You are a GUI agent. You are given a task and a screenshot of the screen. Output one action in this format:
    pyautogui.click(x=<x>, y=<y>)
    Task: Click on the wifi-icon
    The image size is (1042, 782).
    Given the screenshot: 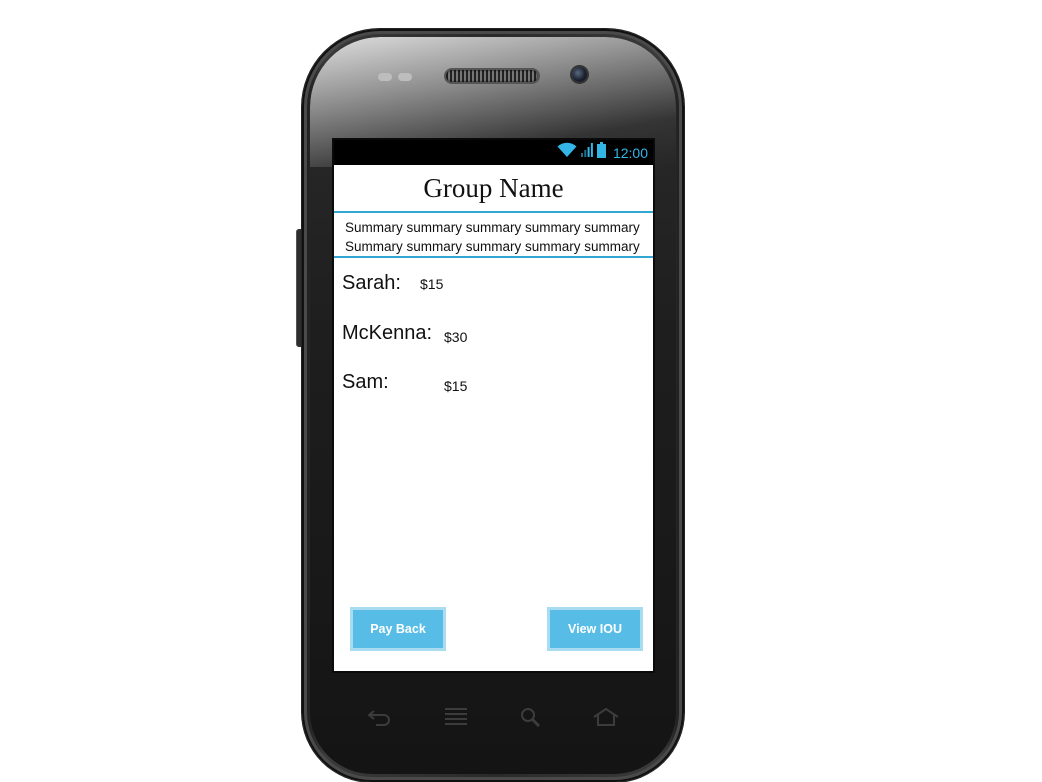 What is the action you would take?
    pyautogui.click(x=567, y=152)
    